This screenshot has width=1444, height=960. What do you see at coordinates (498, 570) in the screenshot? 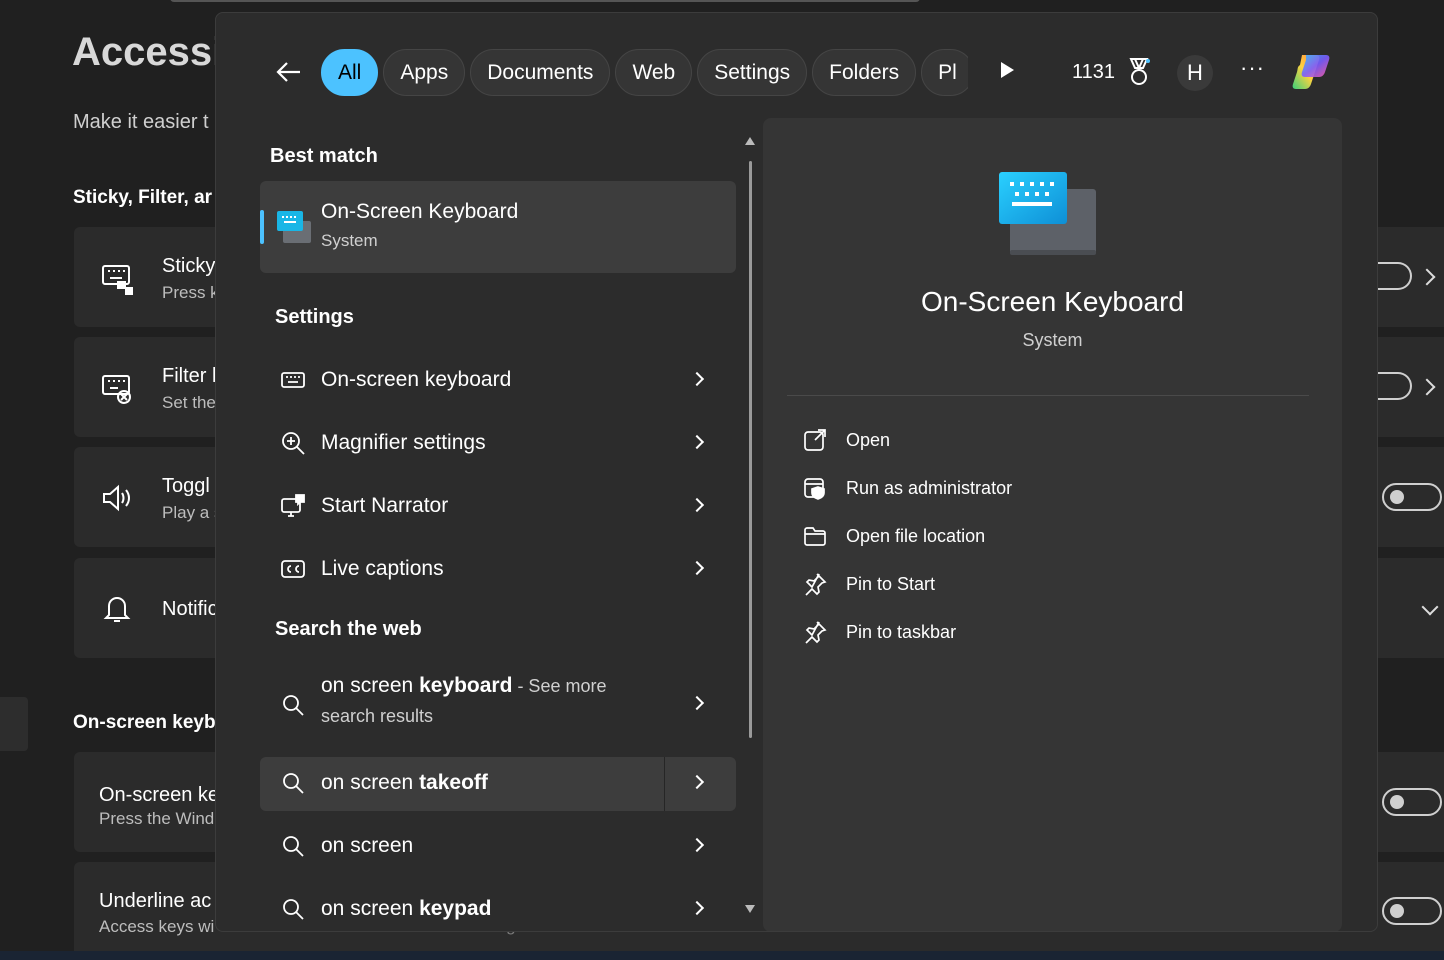
I see `settings-item-live-captions: Live captions` at bounding box center [498, 570].